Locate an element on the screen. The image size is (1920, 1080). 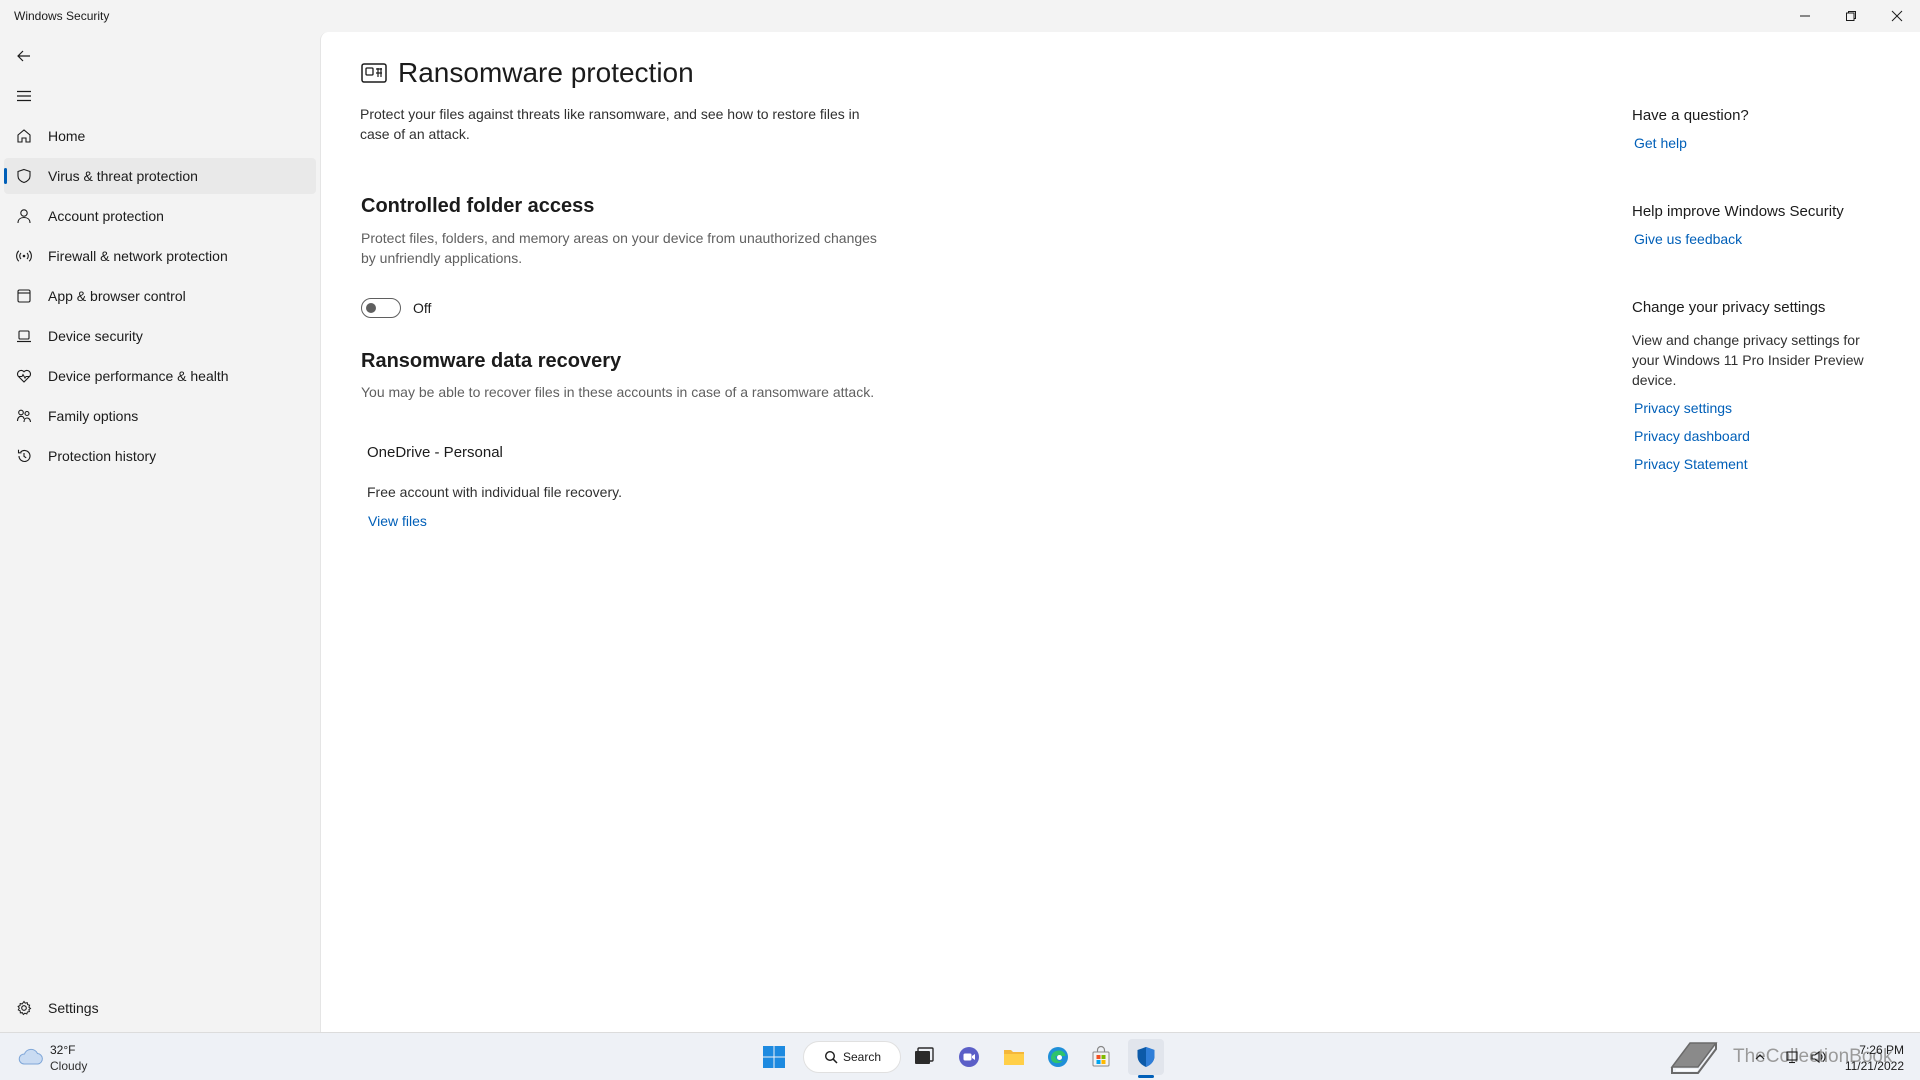
controlled-folder-access-toggle is located at coordinates (381, 308).